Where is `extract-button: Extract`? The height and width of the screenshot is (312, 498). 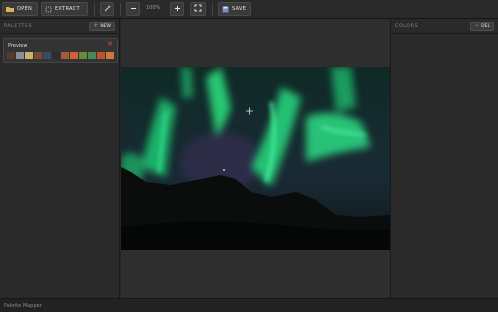
extract-button: Extract is located at coordinates (64, 9).